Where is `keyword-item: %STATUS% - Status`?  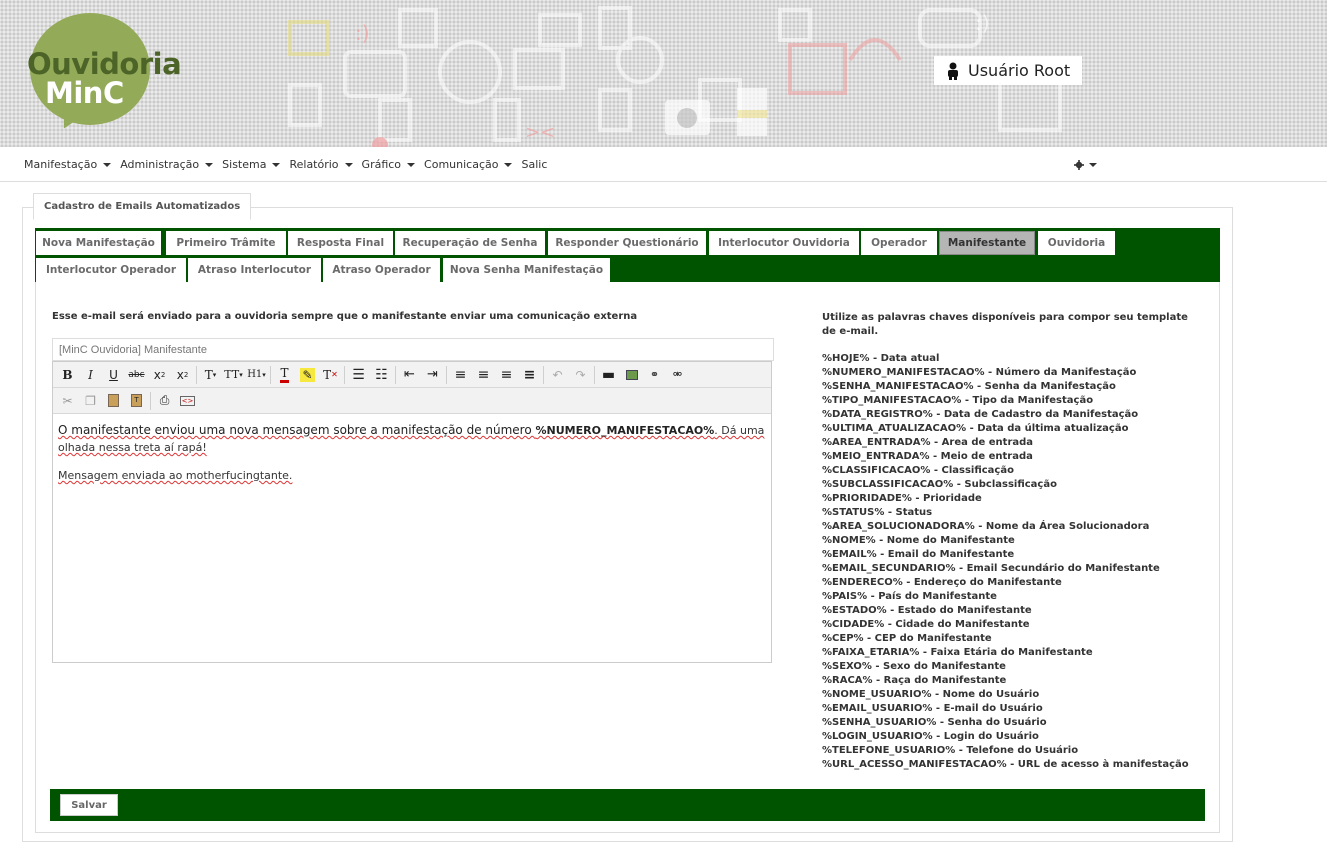
keyword-item: %STATUS% - Status is located at coordinates (877, 512).